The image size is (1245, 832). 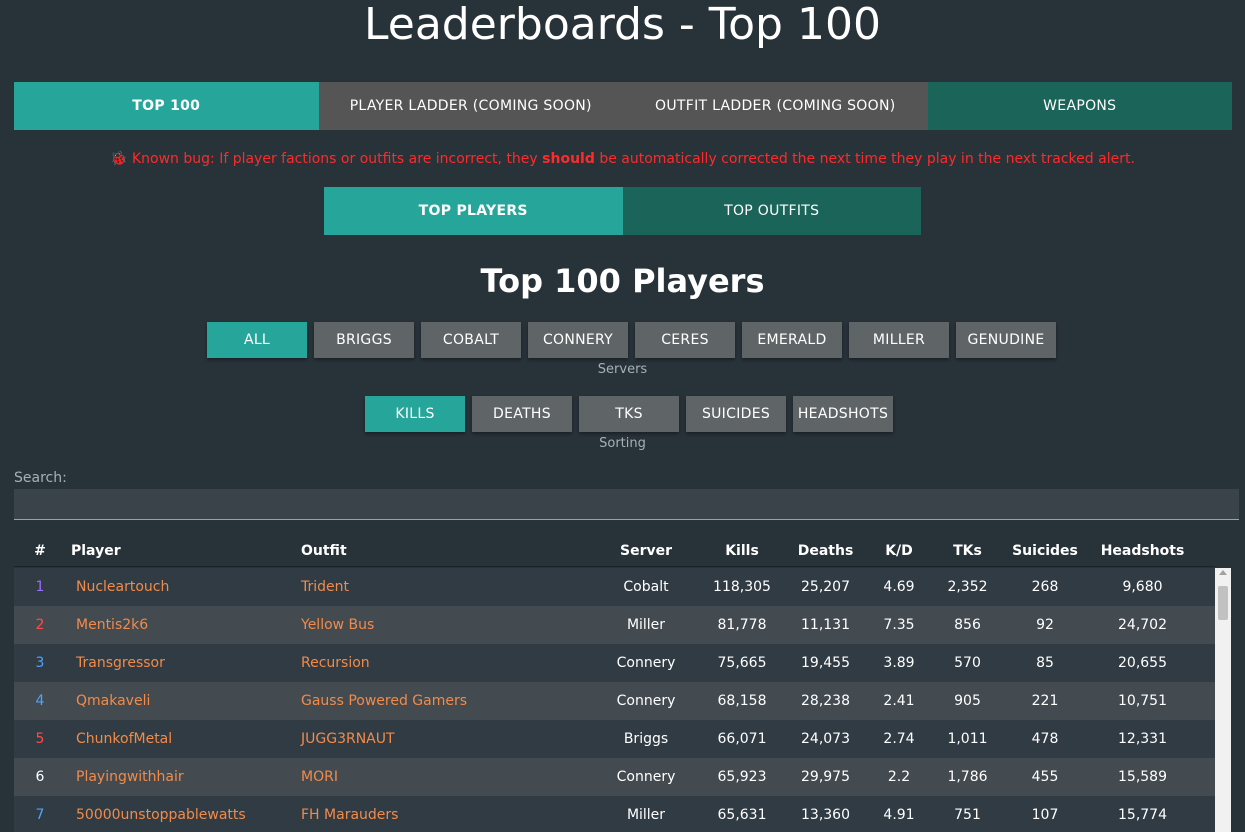 I want to click on server-button-miller: MILLER, so click(x=899, y=340).